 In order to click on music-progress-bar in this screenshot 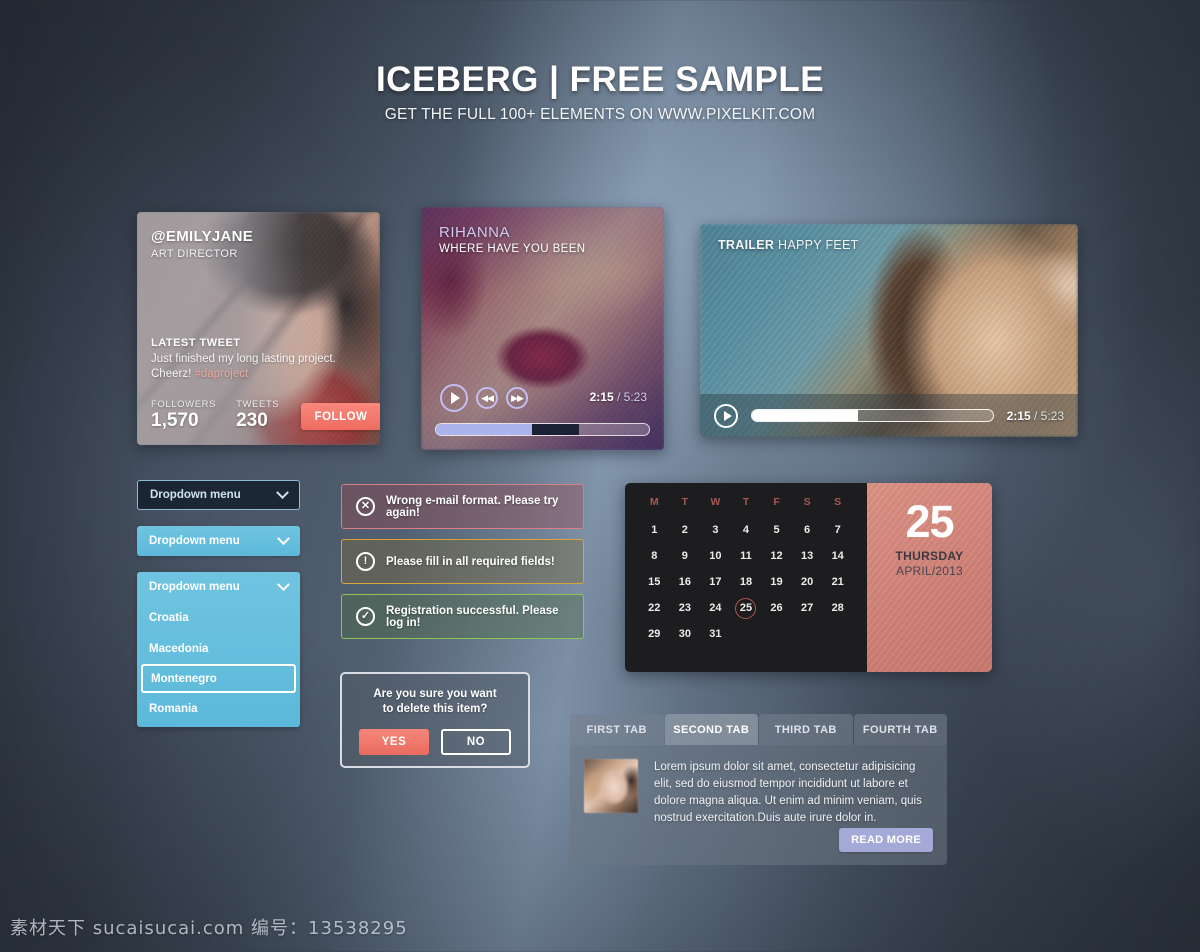, I will do `click(542, 429)`.